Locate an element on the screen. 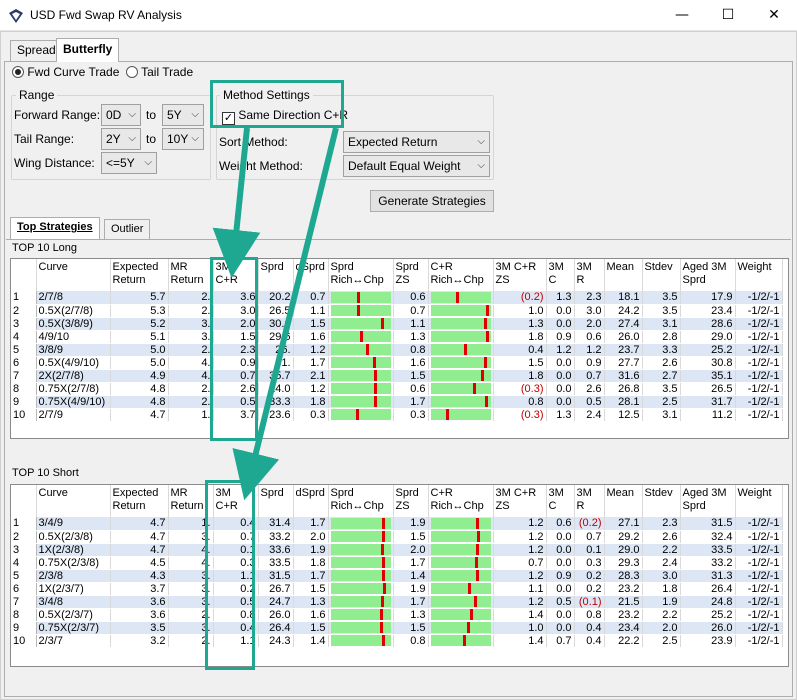  table-cell: 4.3 is located at coordinates (139, 576).